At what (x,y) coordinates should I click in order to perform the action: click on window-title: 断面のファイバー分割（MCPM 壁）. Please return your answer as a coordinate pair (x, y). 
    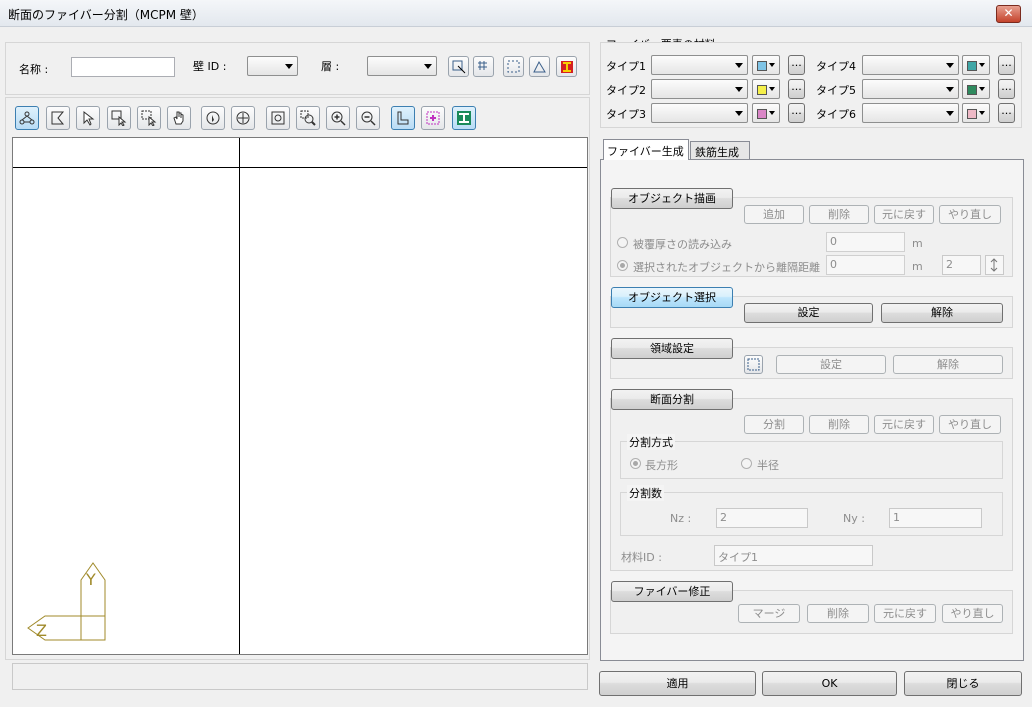
    Looking at the image, I should click on (106, 15).